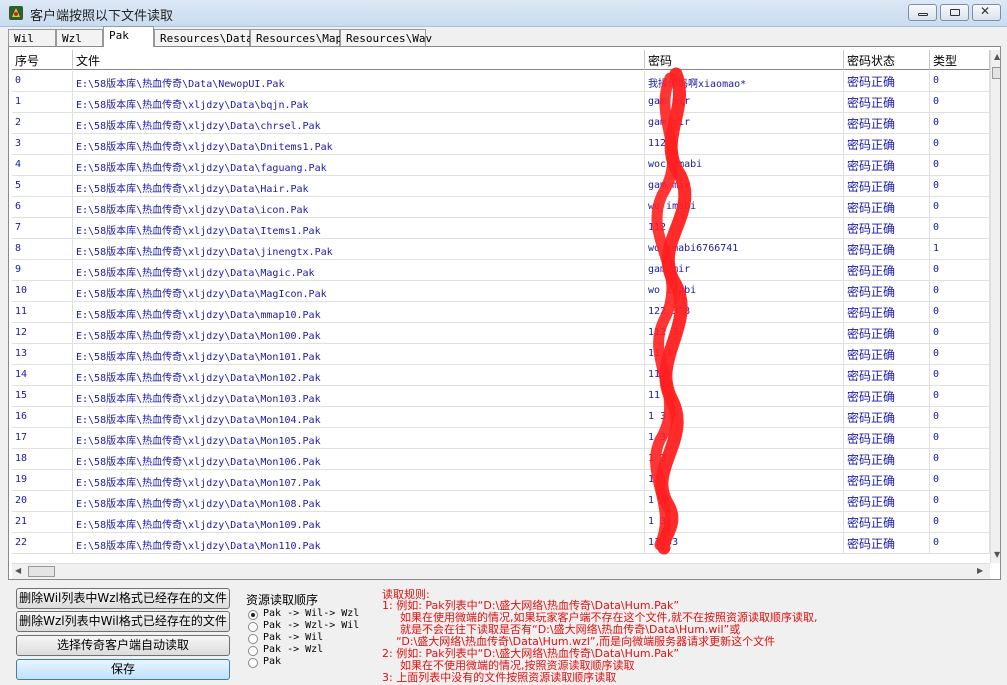 The image size is (1007, 685). I want to click on delete-wil-in-wzl-button: 删除Wzl列表中Wil格式已经存在的文件, so click(123, 621).